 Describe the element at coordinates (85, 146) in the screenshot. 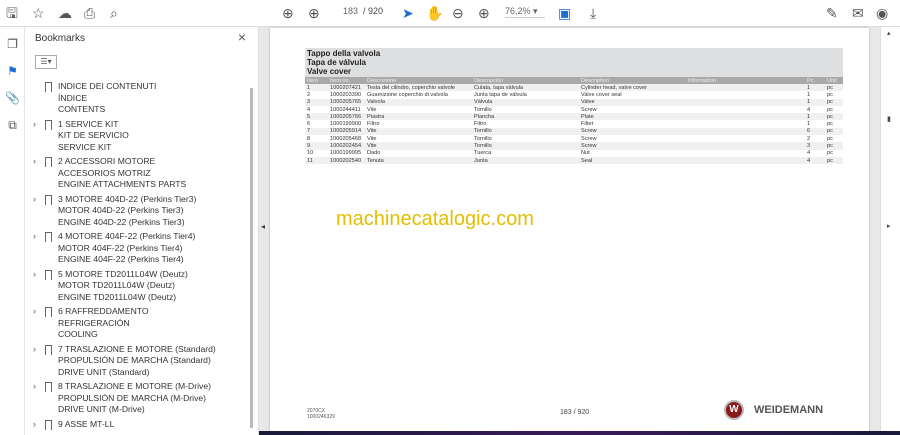

I see `bookmark-label: SERVICE KIT` at that location.